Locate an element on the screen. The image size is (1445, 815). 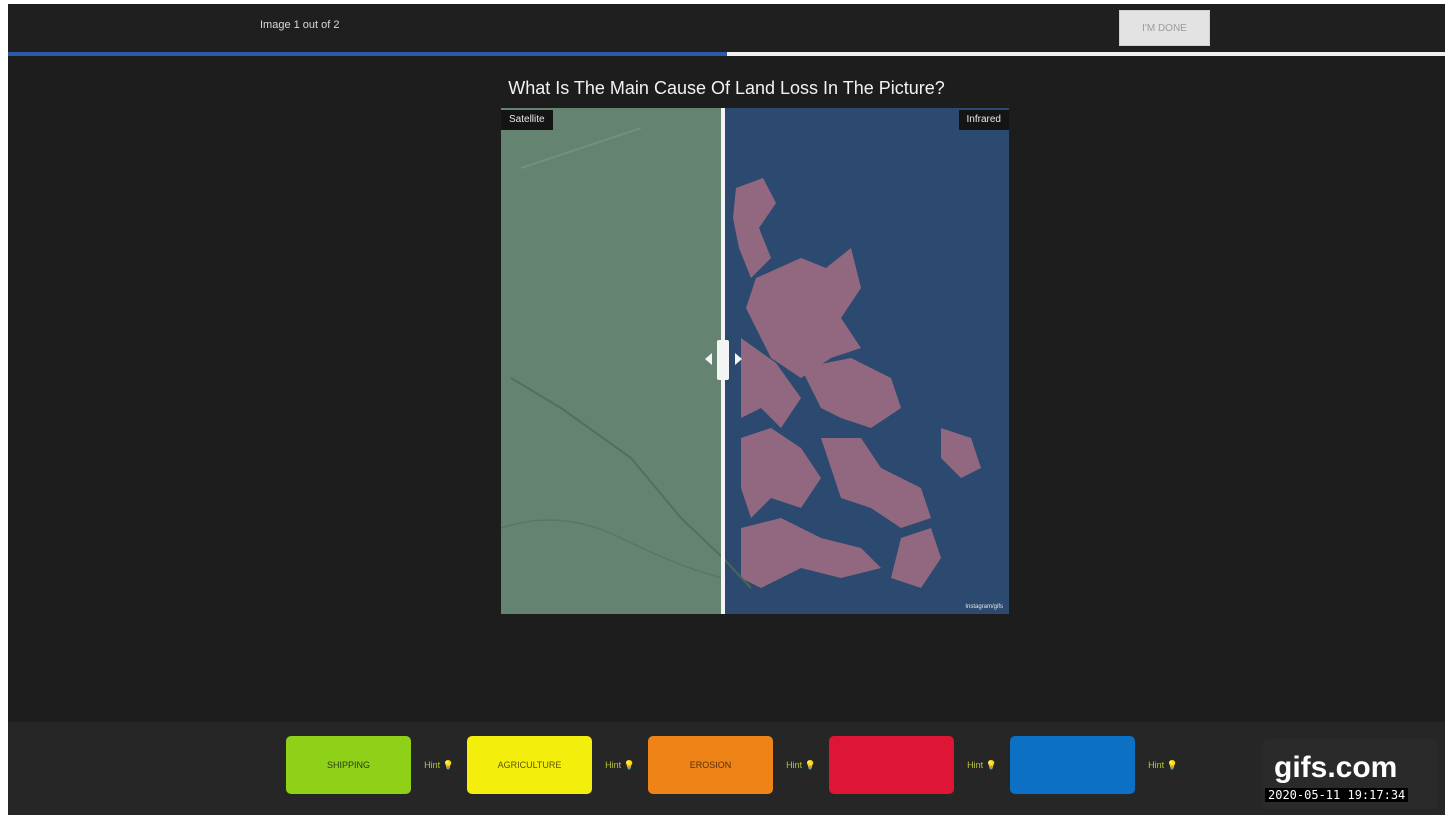
hint-blue: Hint 💡 is located at coordinates (1163, 765).